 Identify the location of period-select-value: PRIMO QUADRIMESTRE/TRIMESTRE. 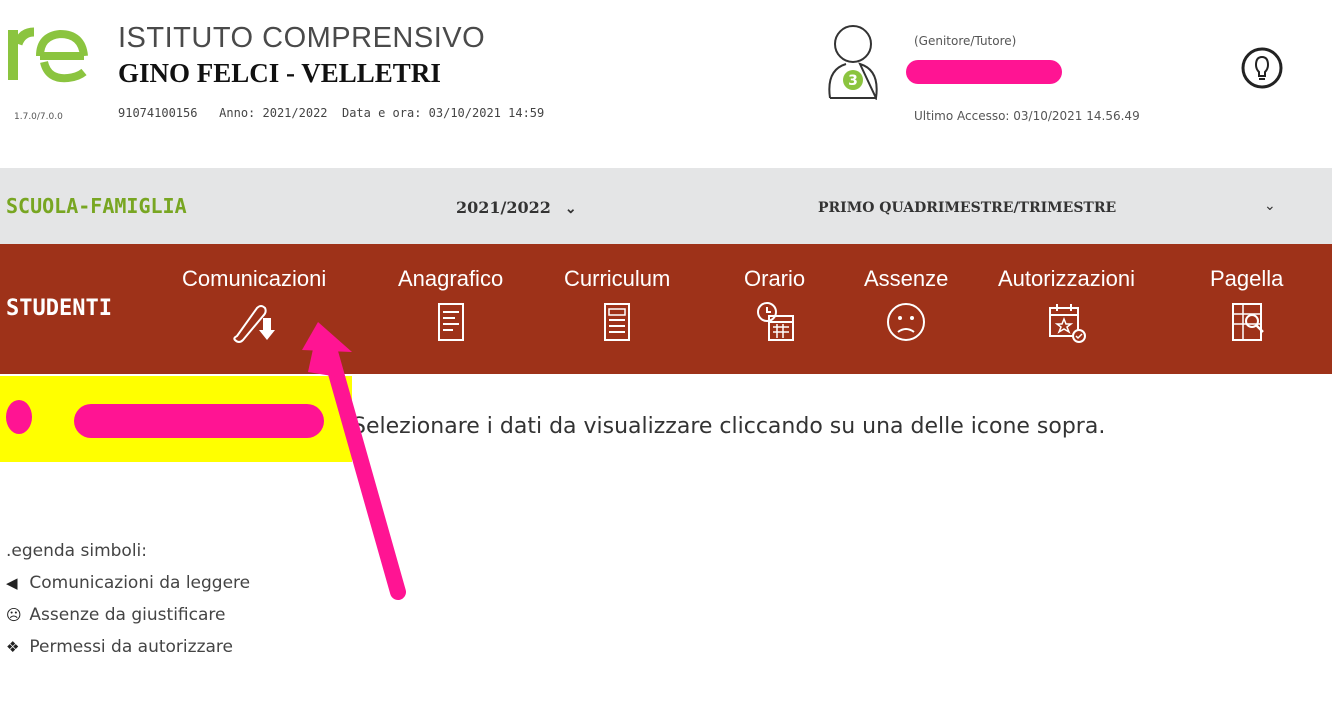
(967, 208).